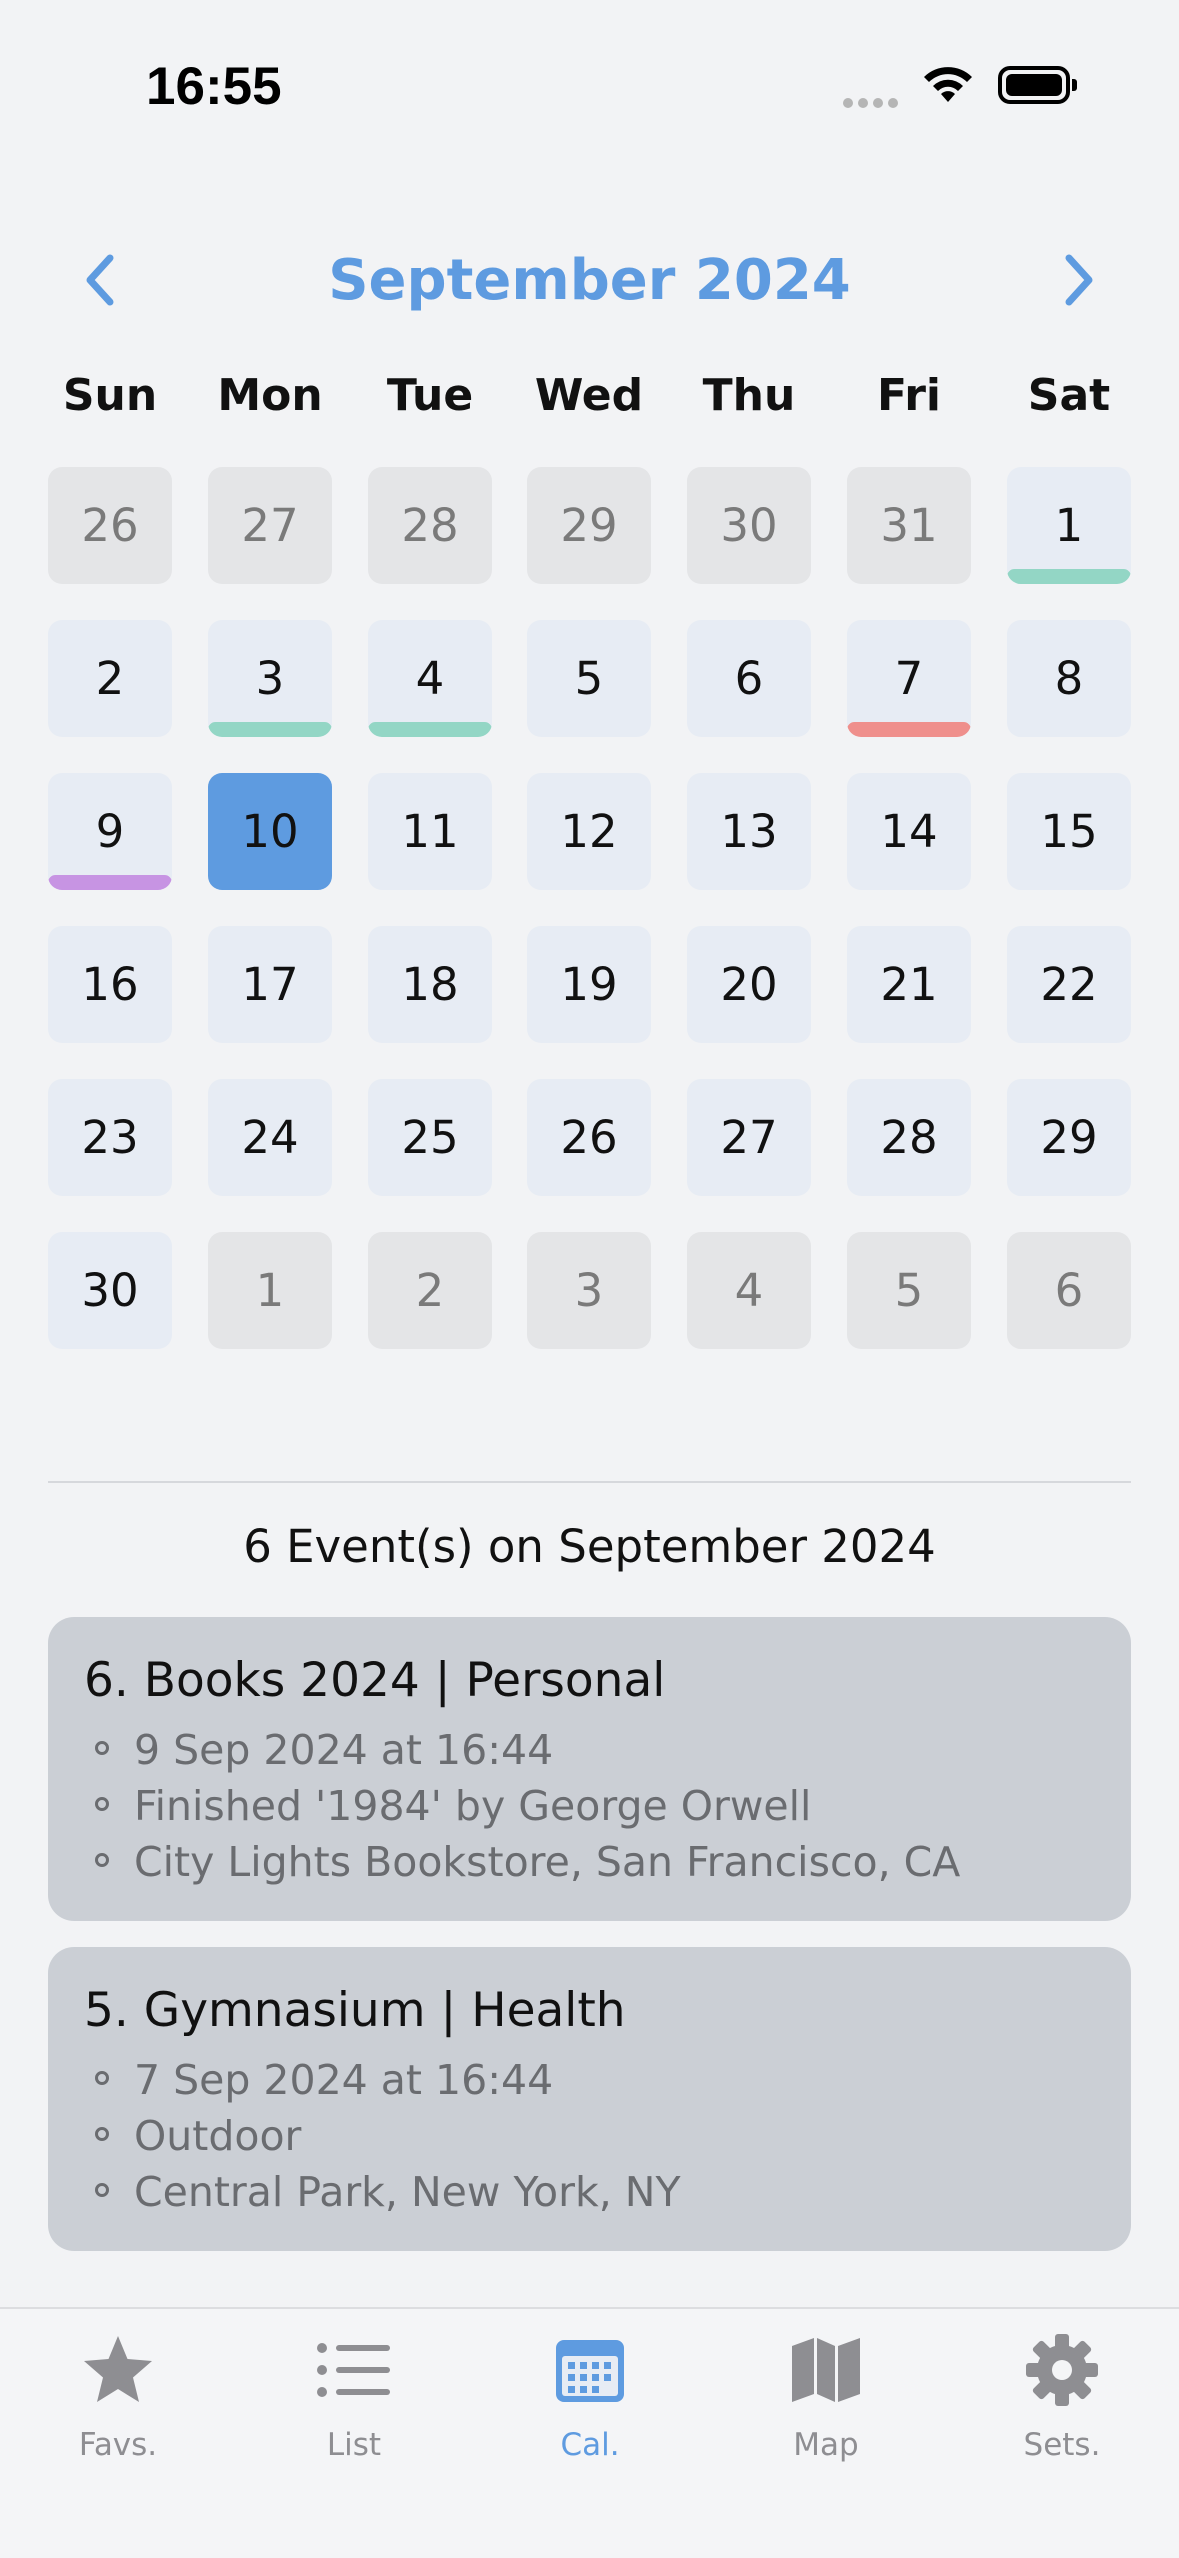 The width and height of the screenshot is (1179, 2558). I want to click on day-number: 30, so click(110, 1290).